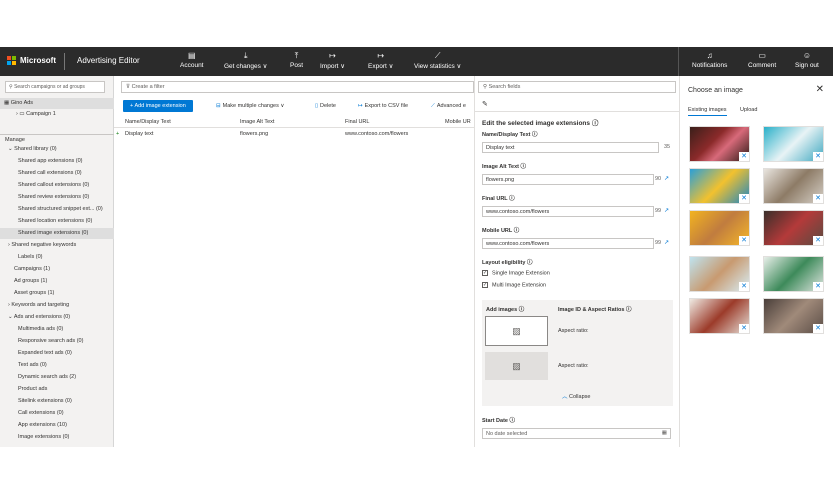 This screenshot has height=494, width=833. Describe the element at coordinates (57, 221) in the screenshot. I see `tree-item: Shared location extensions (0)` at that location.